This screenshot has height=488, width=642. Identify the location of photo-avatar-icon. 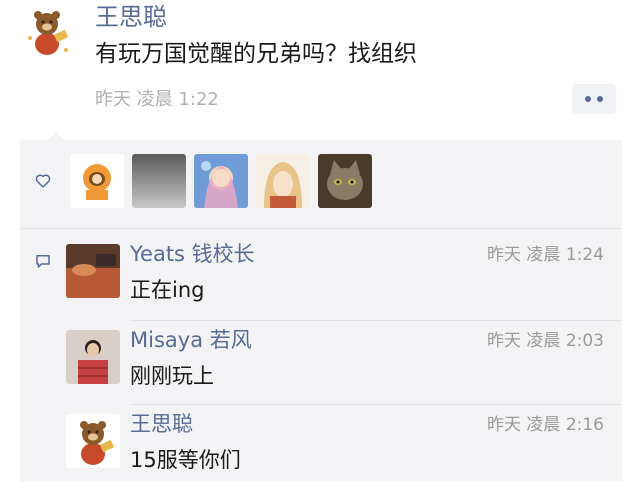
(93, 271).